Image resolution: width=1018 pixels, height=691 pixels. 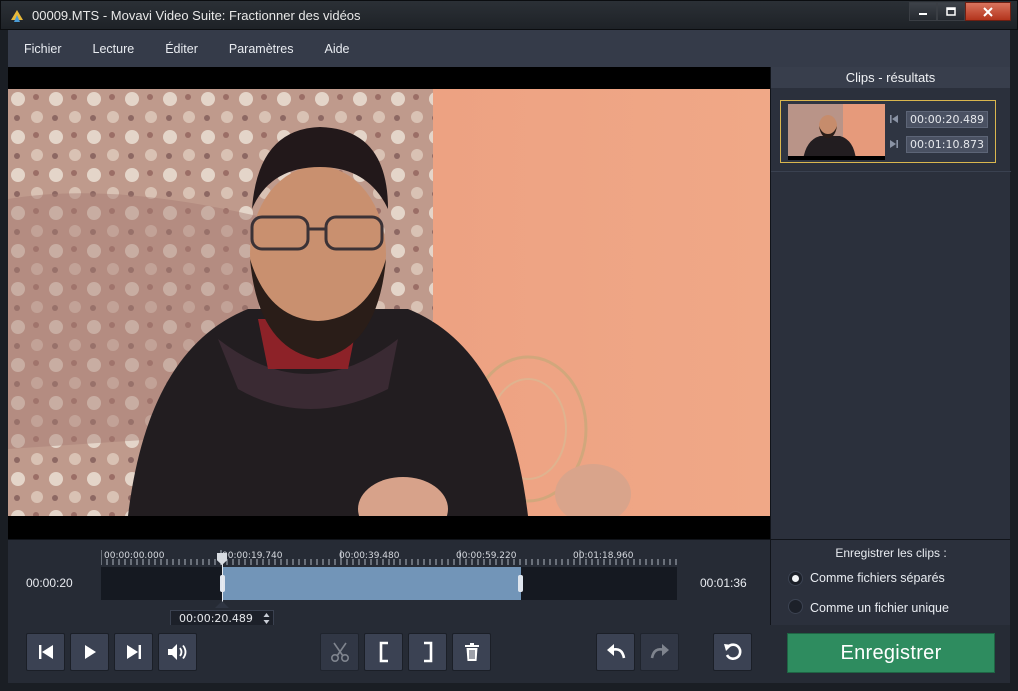 What do you see at coordinates (836, 132) in the screenshot?
I see `clip-thumbnail` at bounding box center [836, 132].